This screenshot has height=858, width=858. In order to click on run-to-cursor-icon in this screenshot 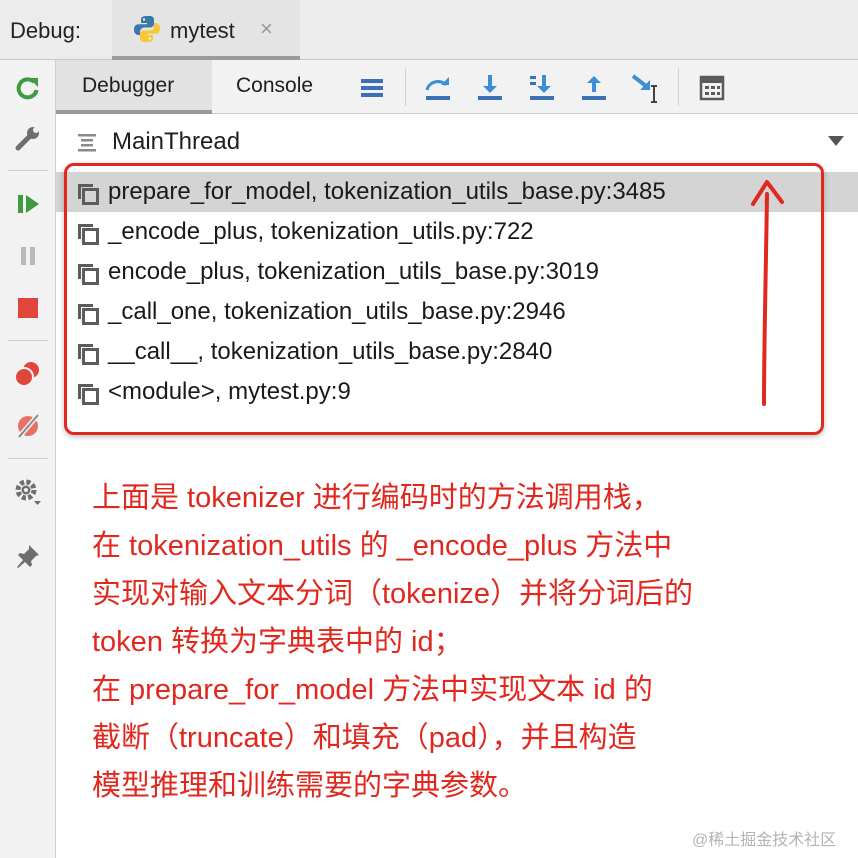, I will do `click(646, 88)`.